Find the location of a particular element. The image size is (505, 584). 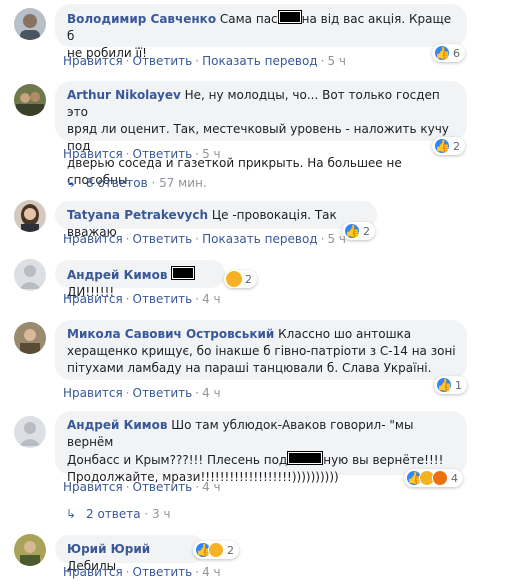

view-replies-link: ↳ 8 ответов · 57 мин. is located at coordinates (136, 183).